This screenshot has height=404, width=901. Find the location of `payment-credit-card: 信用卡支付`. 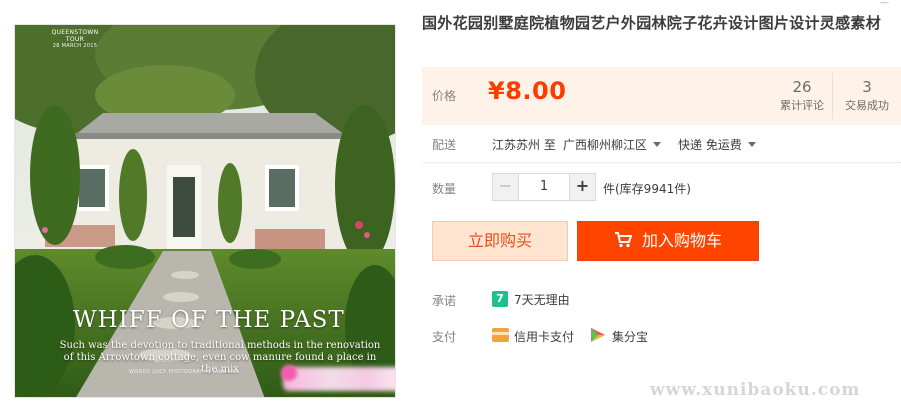

payment-credit-card: 信用卡支付 is located at coordinates (544, 337).